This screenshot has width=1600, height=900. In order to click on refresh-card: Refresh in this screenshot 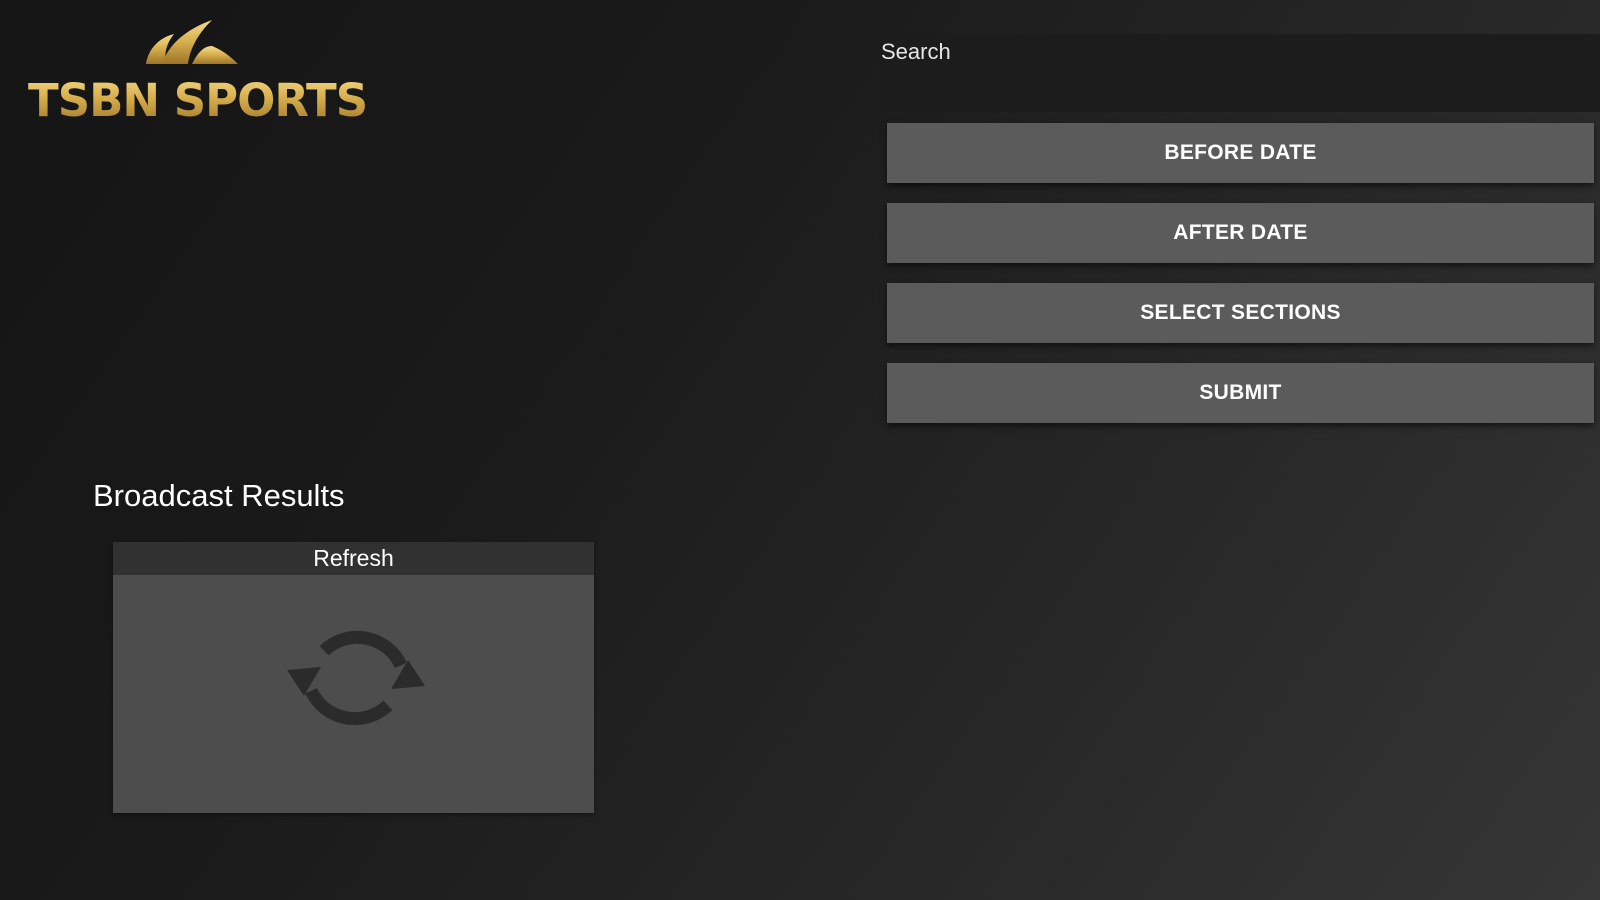, I will do `click(353, 677)`.